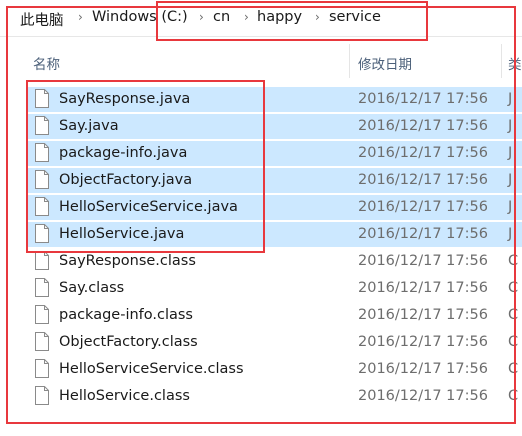 The image size is (522, 436). Describe the element at coordinates (261, 126) in the screenshot. I see `file-row: Say.java 2016/12/17 17:56 J` at that location.